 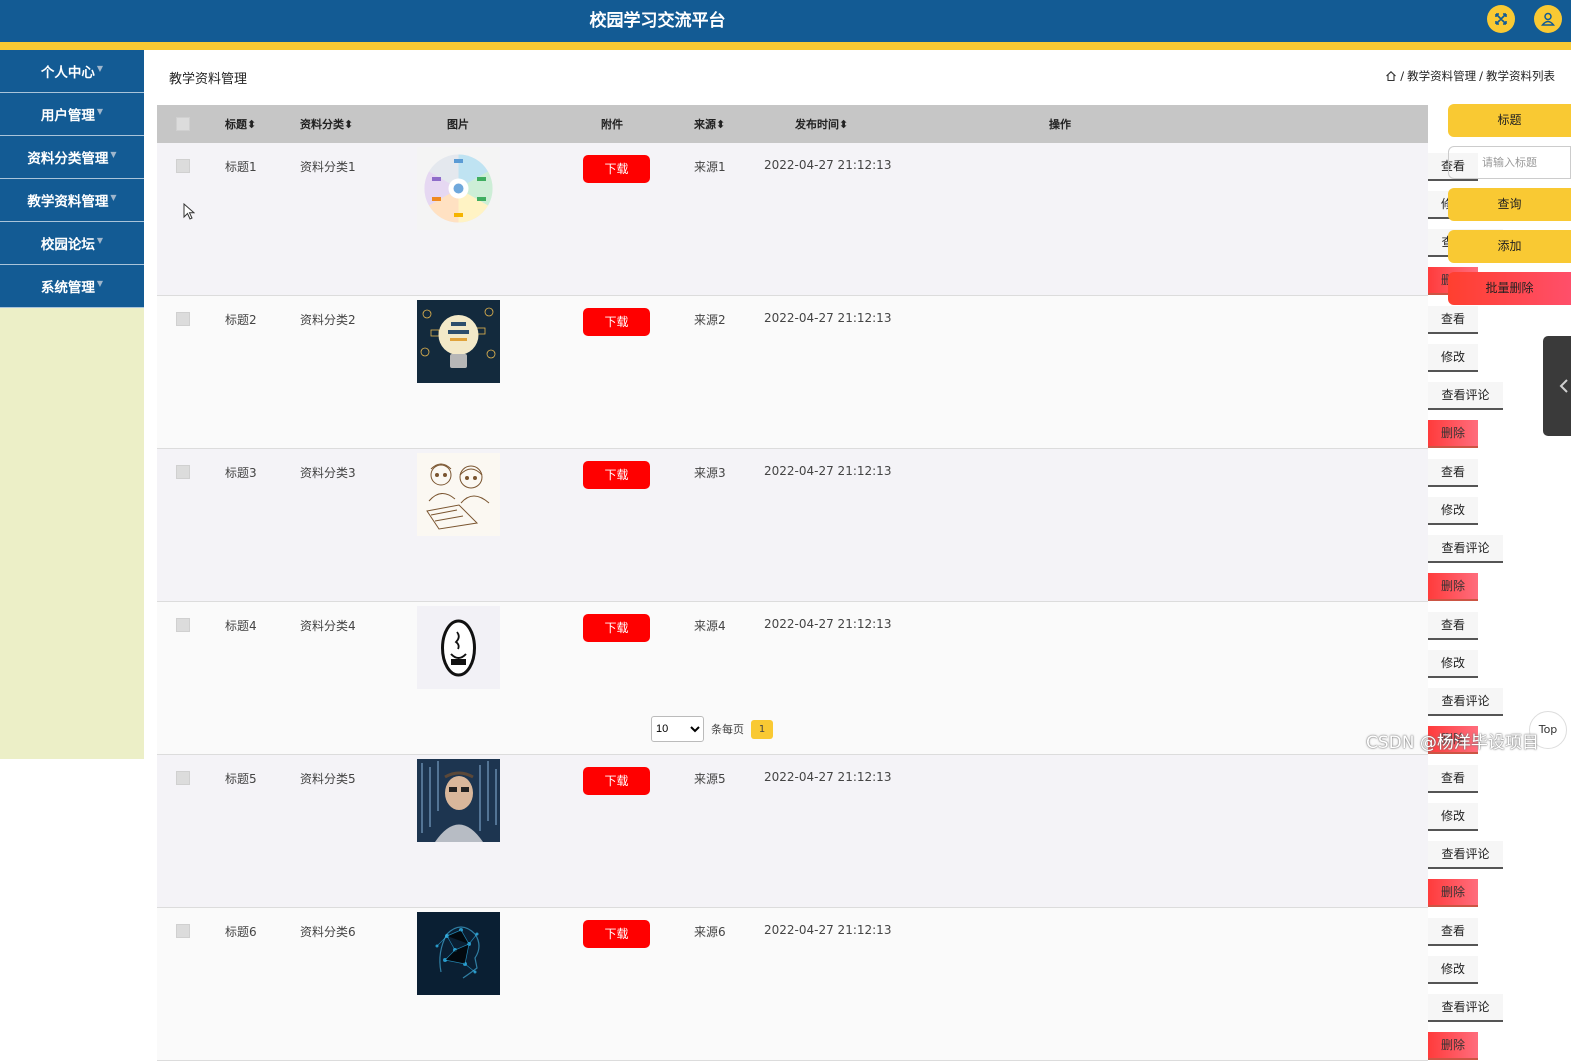 What do you see at coordinates (1060, 124) in the screenshot?
I see `column-header-actions: 操作` at bounding box center [1060, 124].